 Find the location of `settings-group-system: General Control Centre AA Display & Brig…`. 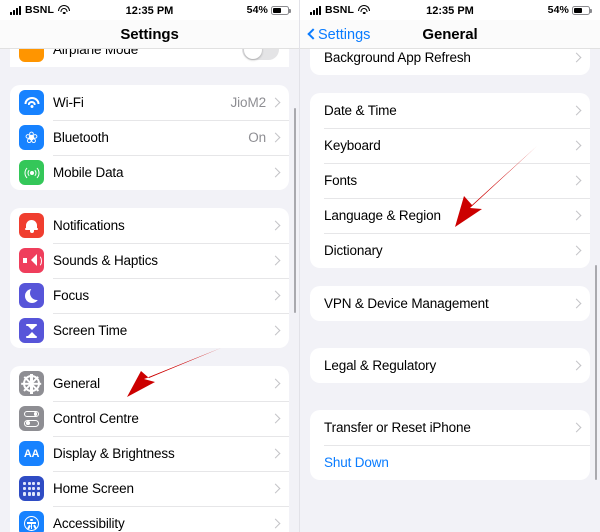

settings-group-system: General Control Centre AA Display & Brig… is located at coordinates (149, 449).